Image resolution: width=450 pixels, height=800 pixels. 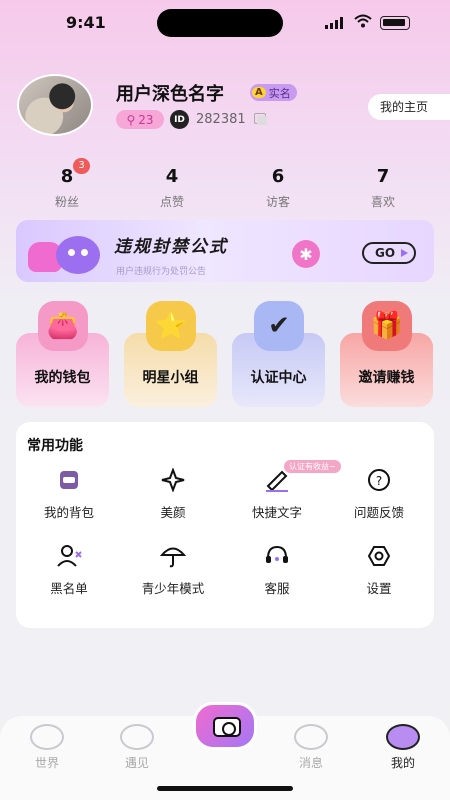 I want to click on copy-icon, so click(x=260, y=119).